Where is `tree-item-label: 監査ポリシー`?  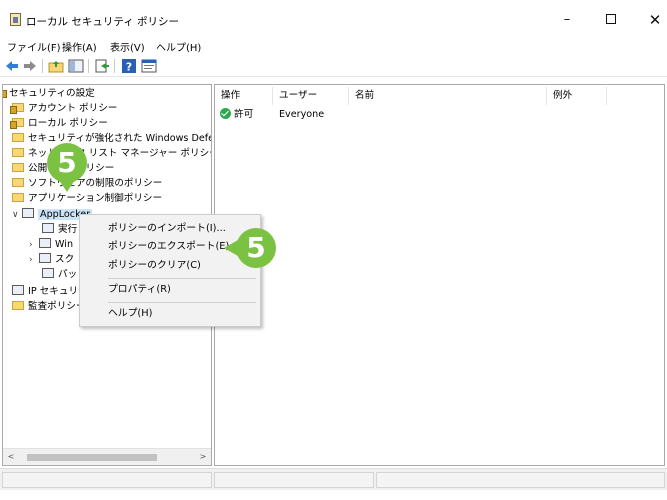 tree-item-label: 監査ポリシー is located at coordinates (57, 306).